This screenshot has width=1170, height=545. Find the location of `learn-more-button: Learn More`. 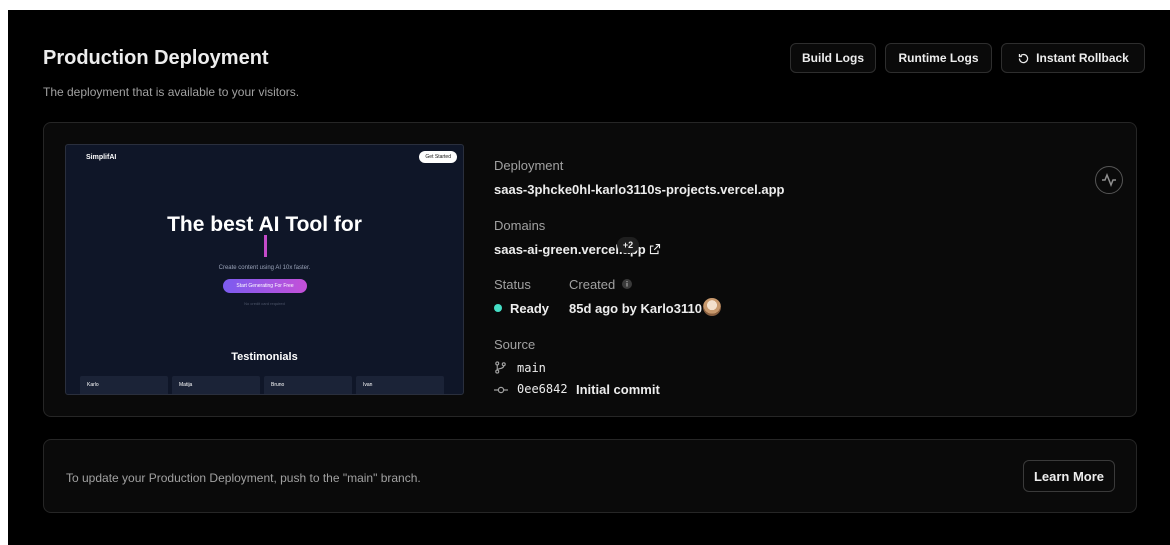

learn-more-button: Learn More is located at coordinates (1069, 476).